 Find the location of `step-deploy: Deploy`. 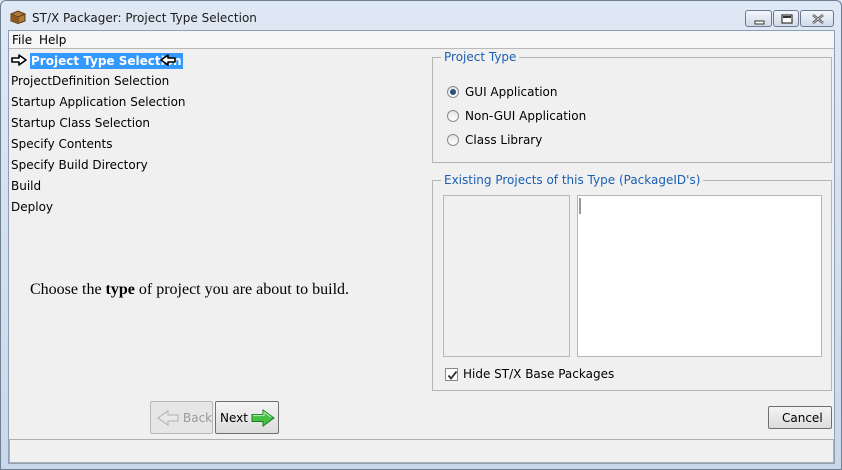

step-deploy: Deploy is located at coordinates (32, 207).